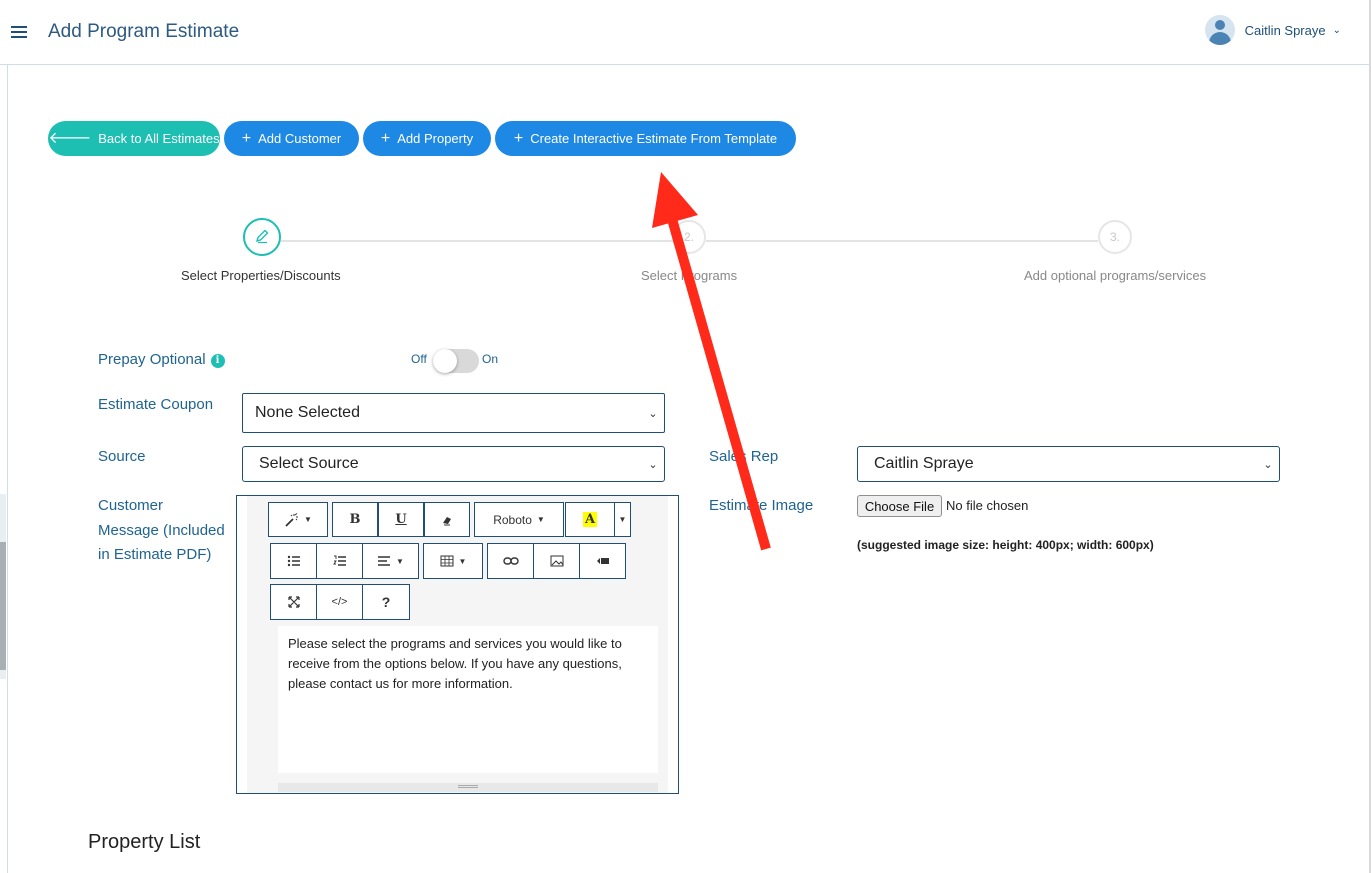 The image size is (1371, 873). I want to click on step-3-circle: 3., so click(1115, 237).